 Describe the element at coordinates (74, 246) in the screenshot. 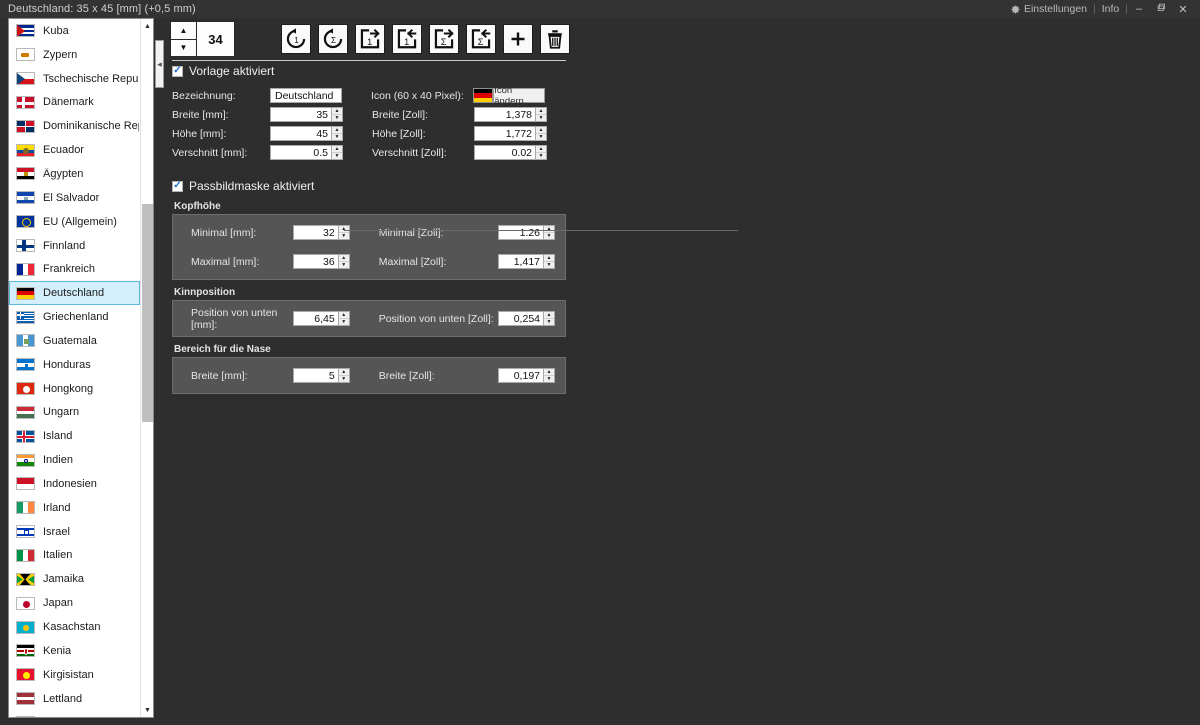

I see `list-item-fi: Finnland` at that location.